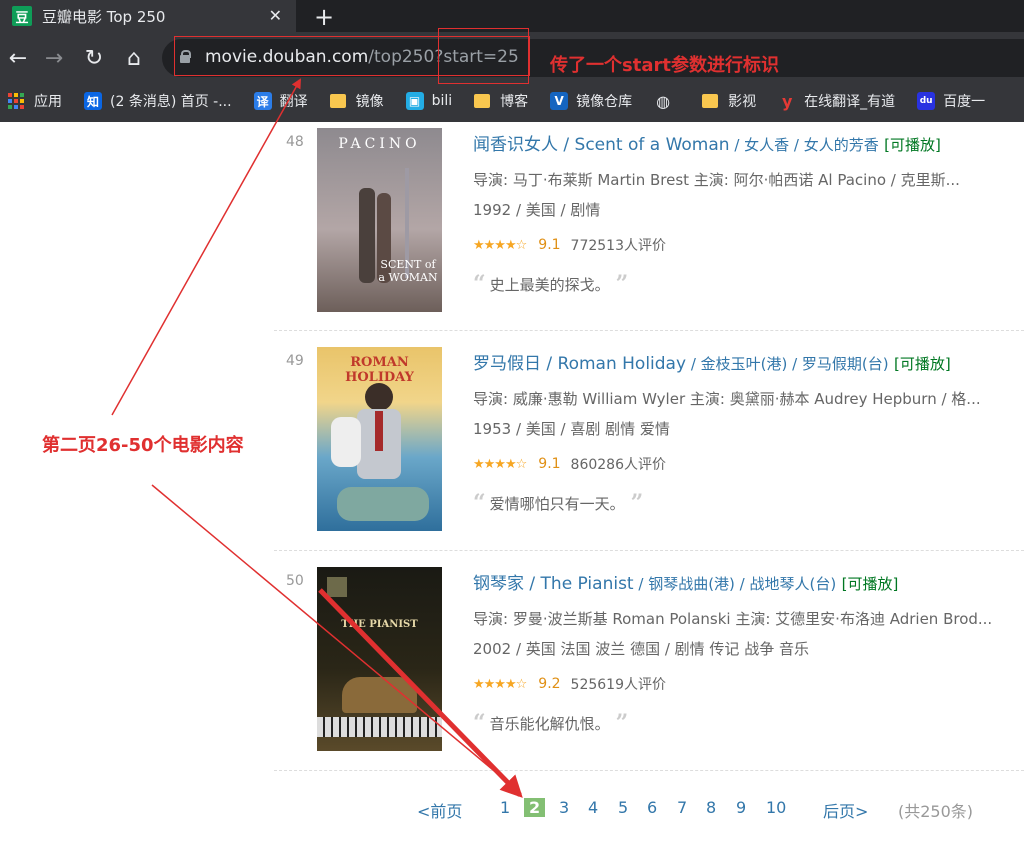 The height and width of the screenshot is (853, 1024). What do you see at coordinates (748, 245) in the screenshot?
I see `movie-rating: ★★★★☆ 9.1 772513人评价` at bounding box center [748, 245].